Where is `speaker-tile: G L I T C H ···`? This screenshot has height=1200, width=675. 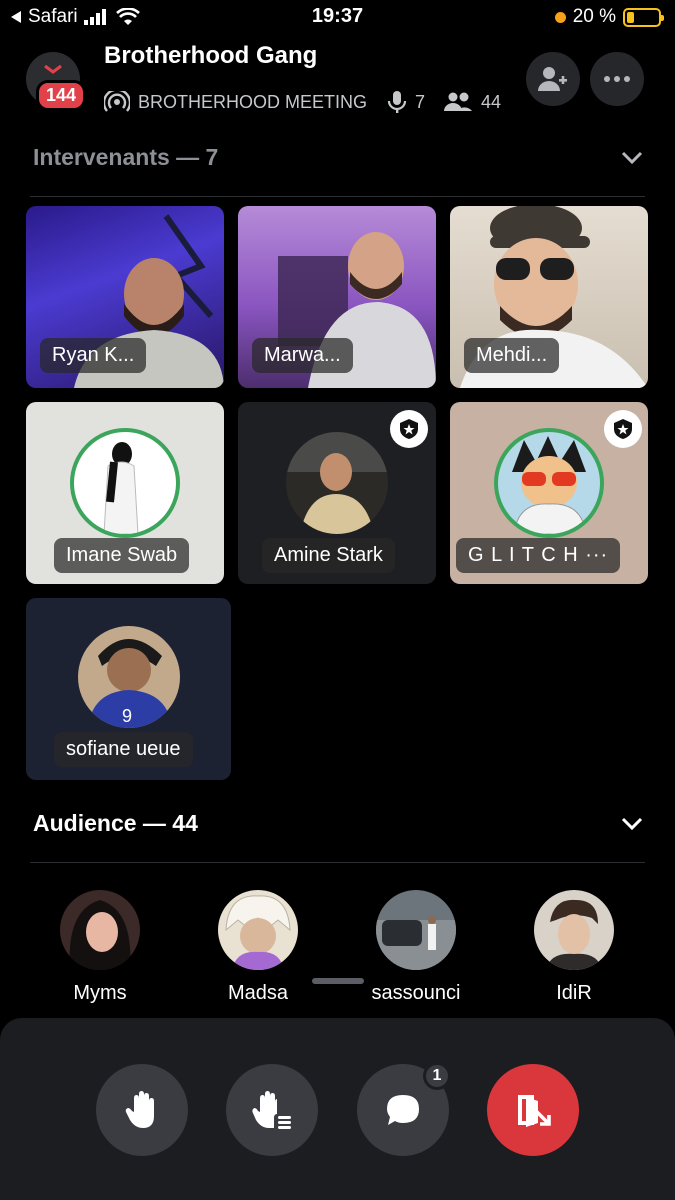
speaker-tile: G L I T C H ··· is located at coordinates (549, 493).